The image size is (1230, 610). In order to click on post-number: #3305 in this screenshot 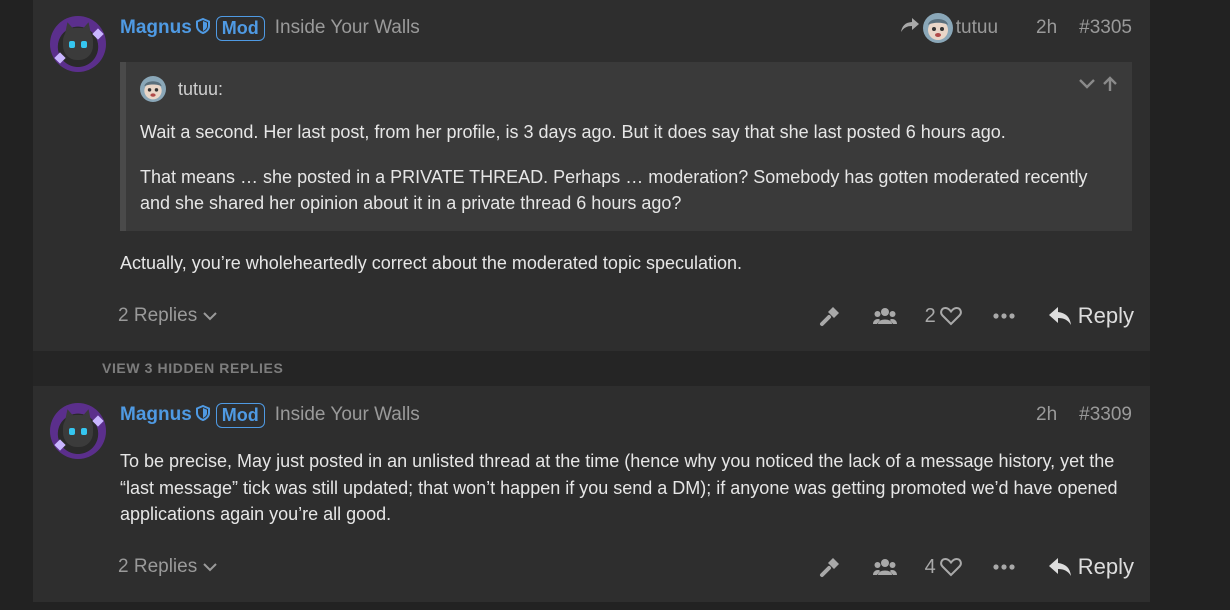, I will do `click(1105, 28)`.